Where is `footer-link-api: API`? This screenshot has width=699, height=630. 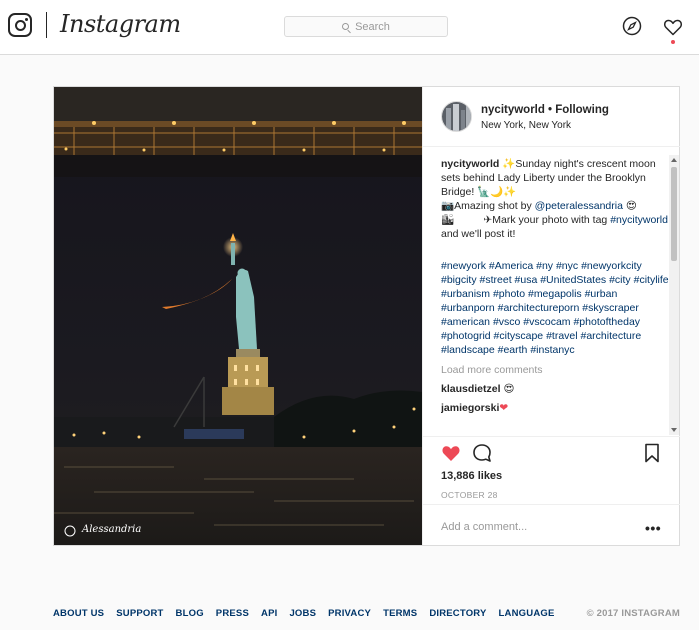 footer-link-api: API is located at coordinates (269, 613).